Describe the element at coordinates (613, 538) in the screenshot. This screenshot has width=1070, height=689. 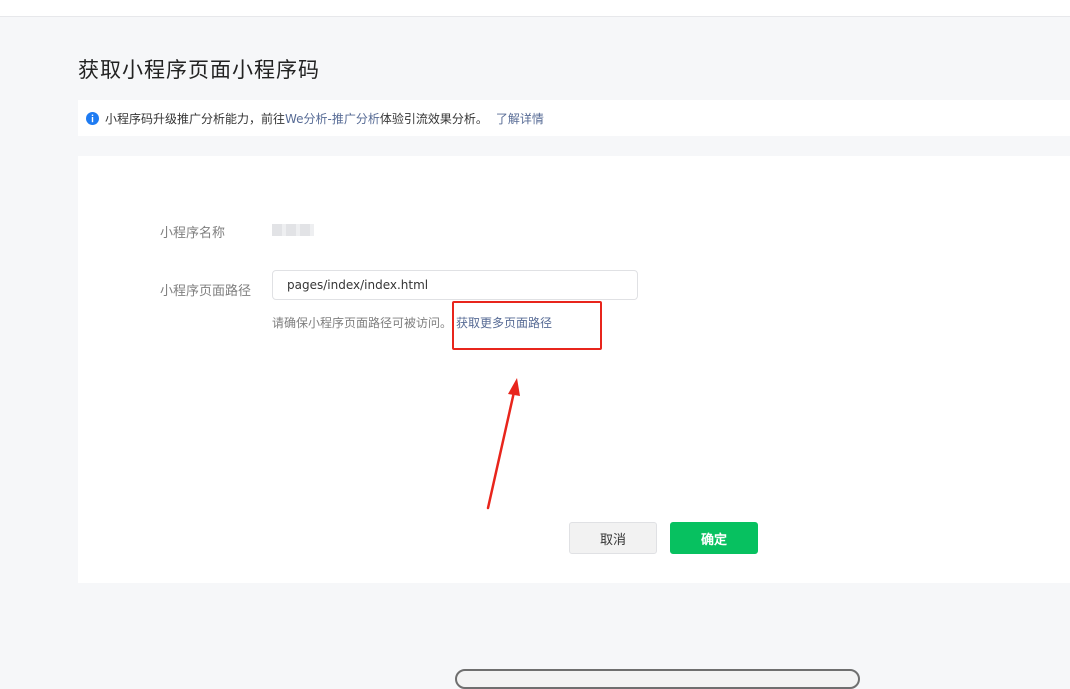
I see `cancel-button: 取消` at that location.